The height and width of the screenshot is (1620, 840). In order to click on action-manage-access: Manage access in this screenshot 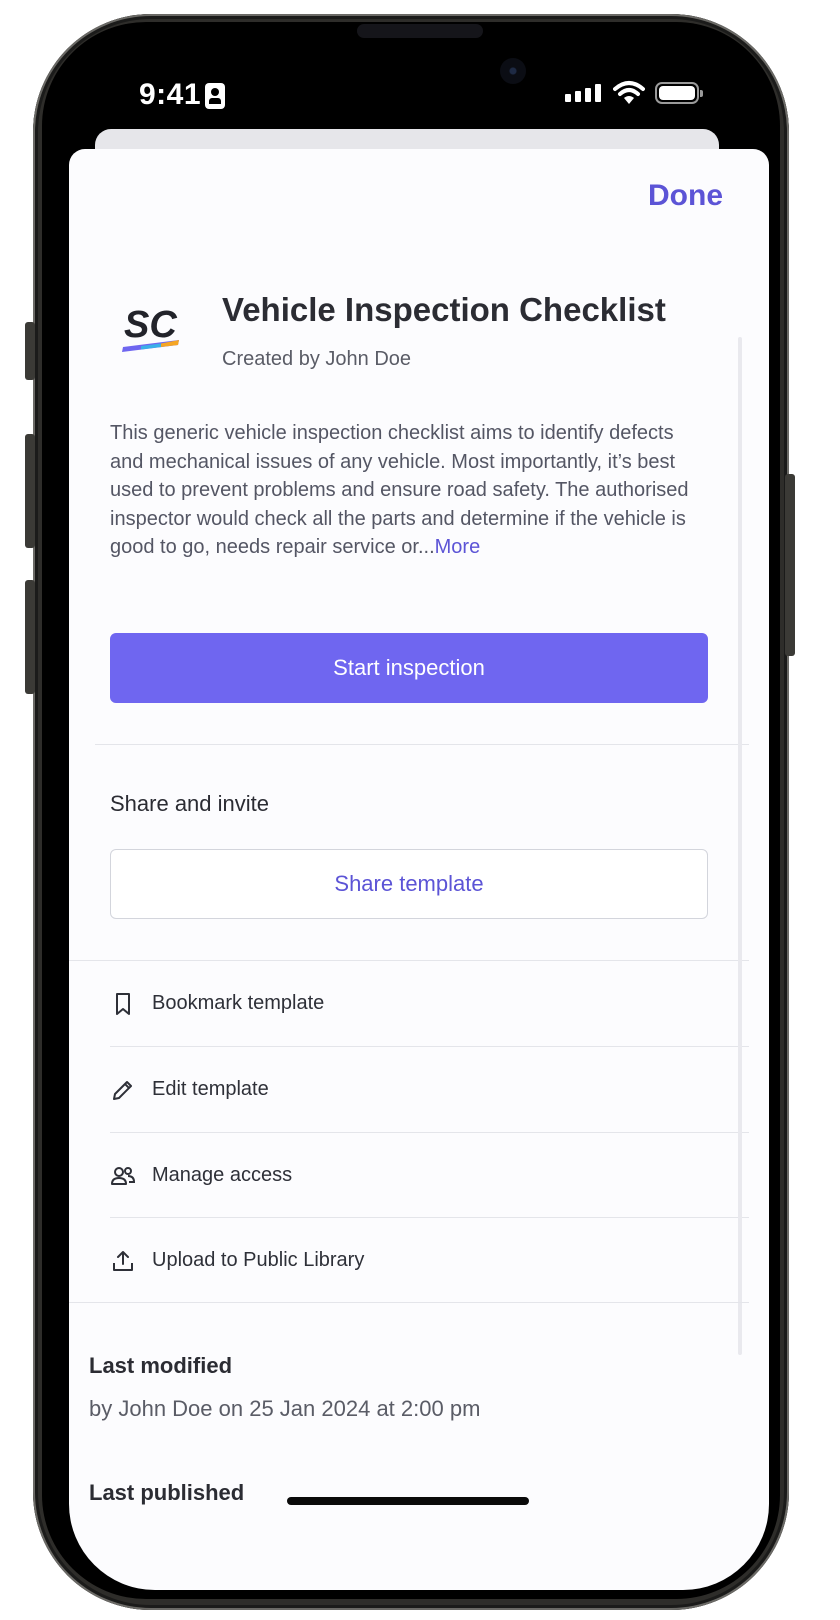, I will do `click(429, 1175)`.